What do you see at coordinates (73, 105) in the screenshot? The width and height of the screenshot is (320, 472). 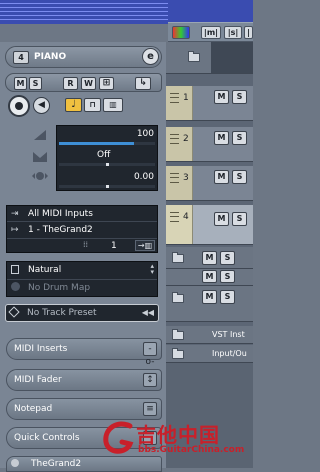 I see `musical-time-button: ♩` at bounding box center [73, 105].